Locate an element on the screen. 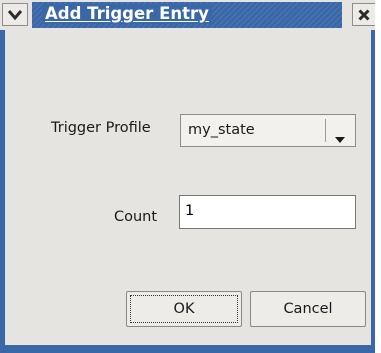  cancel-button-label: Cancel is located at coordinates (308, 309).